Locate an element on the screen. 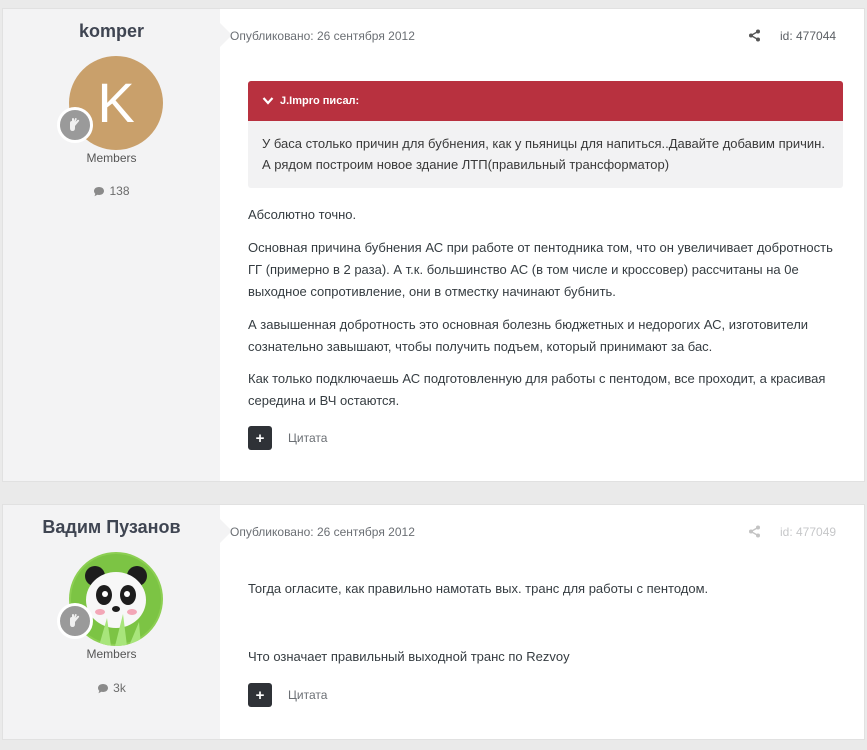 This screenshot has height=750, width=867. post-id: id: 477044 is located at coordinates (808, 36).